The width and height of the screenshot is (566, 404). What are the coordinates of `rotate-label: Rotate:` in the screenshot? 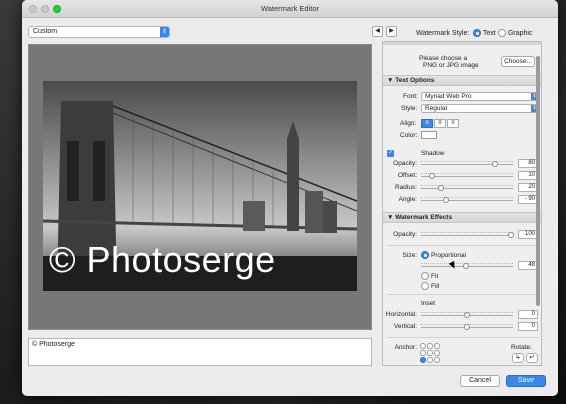 It's located at (521, 347).